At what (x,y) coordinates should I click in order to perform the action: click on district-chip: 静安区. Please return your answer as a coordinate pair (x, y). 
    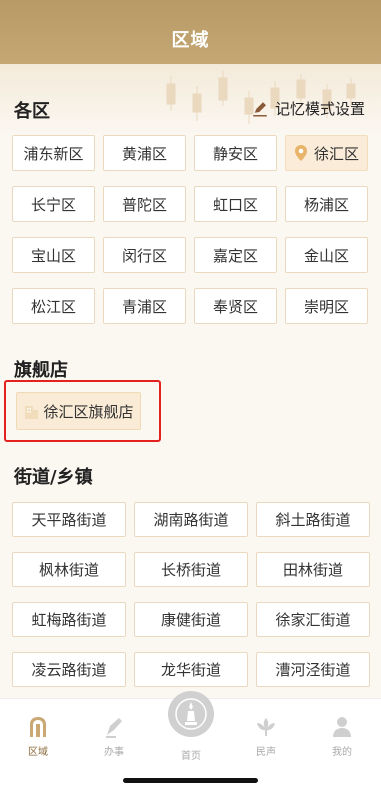
    Looking at the image, I should click on (235, 153).